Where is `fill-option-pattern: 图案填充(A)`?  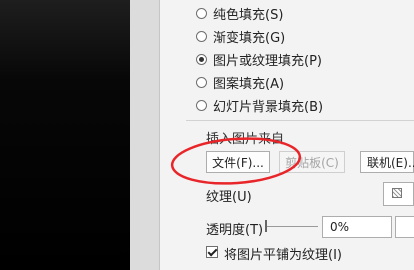
fill-option-pattern: 图案填充(A) is located at coordinates (240, 82).